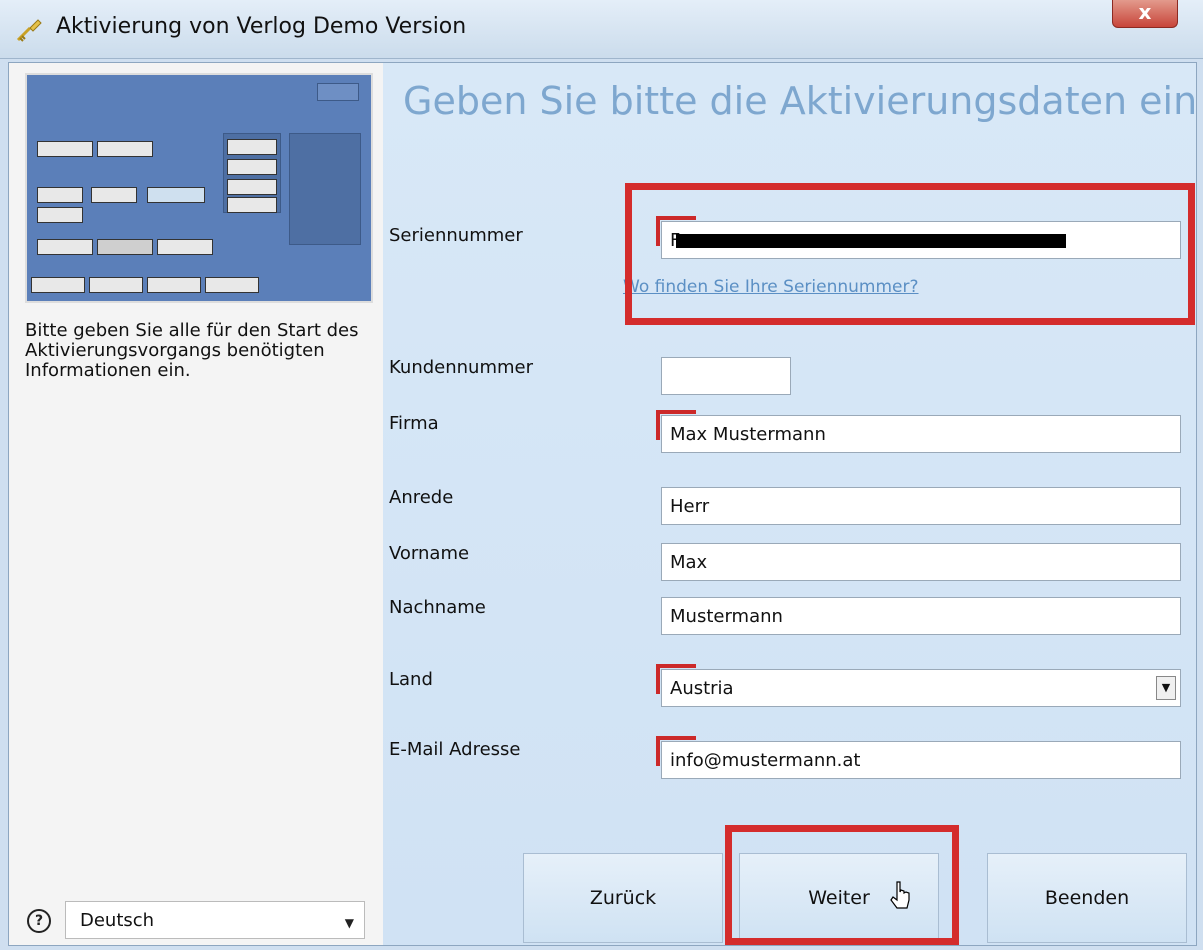 The image size is (1203, 950). I want to click on kundennummer-label: Kundennummer, so click(461, 367).